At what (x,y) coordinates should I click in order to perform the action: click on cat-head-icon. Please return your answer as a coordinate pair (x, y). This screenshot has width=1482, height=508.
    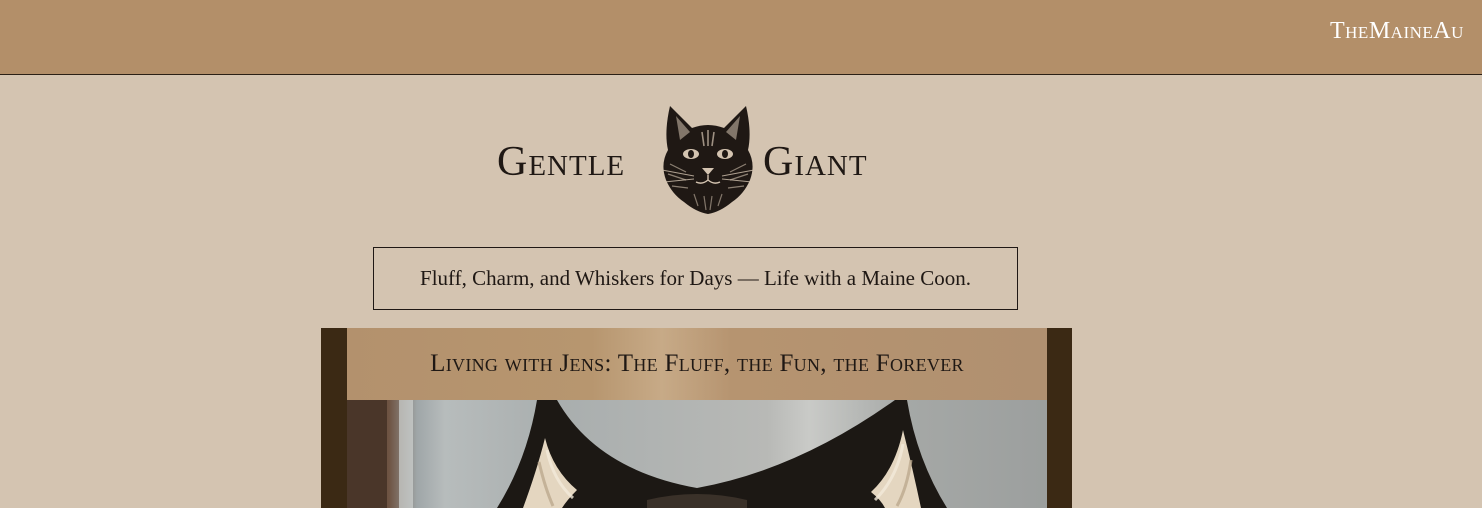
    Looking at the image, I should click on (708, 160).